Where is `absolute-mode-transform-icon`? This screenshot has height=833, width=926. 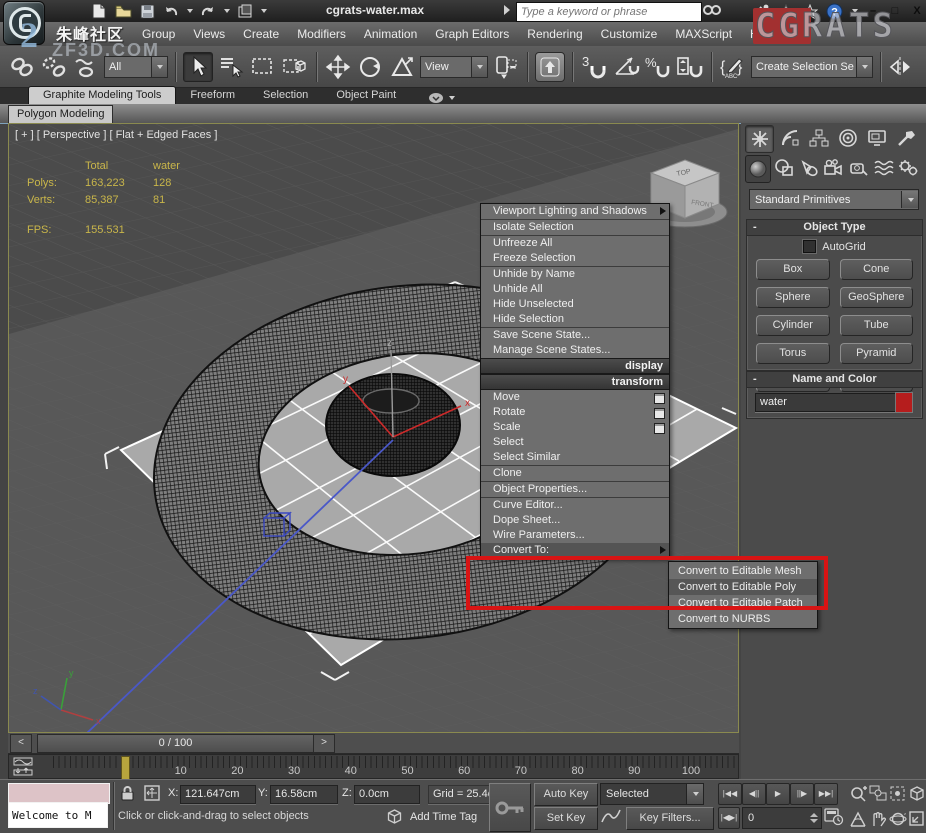
absolute-mode-transform-icon is located at coordinates (152, 793).